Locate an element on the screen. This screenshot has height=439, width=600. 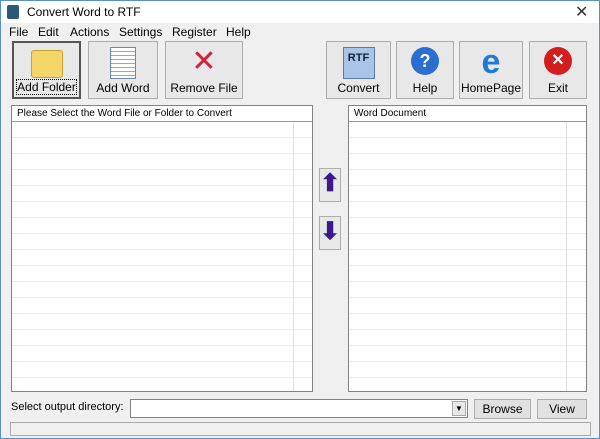
folder-icon is located at coordinates (46, 64).